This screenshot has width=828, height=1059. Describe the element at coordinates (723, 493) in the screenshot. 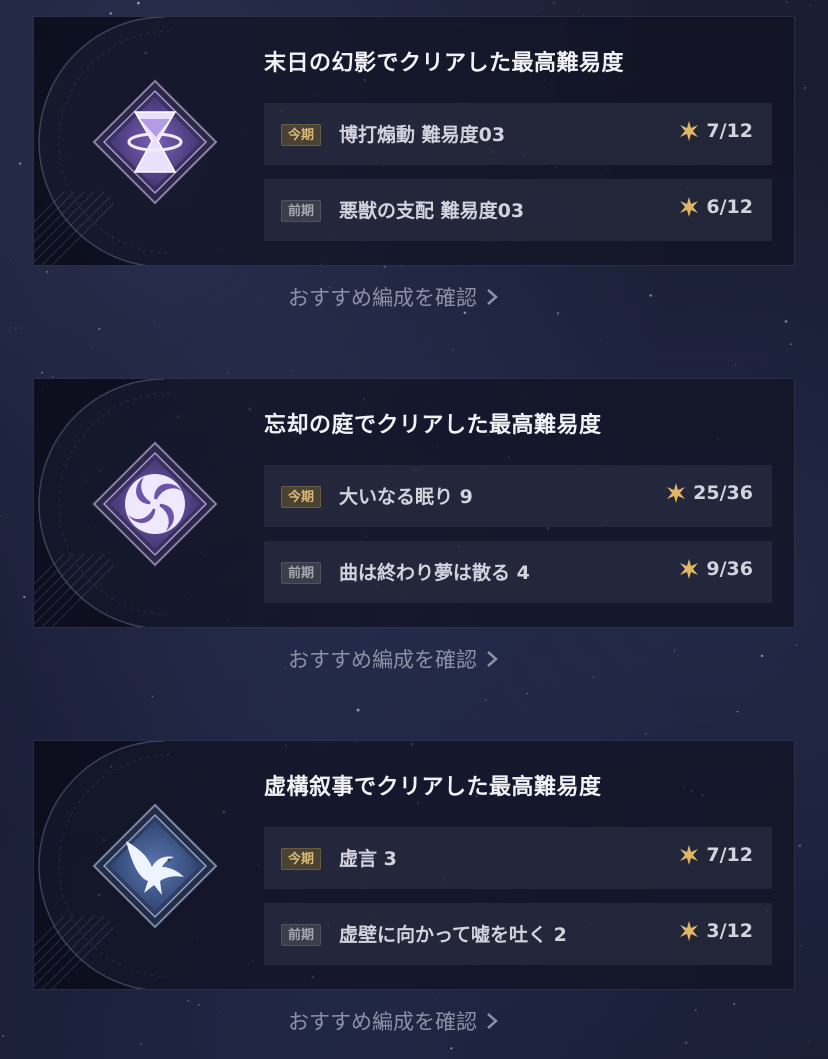

I see `score-value: 25/36` at that location.